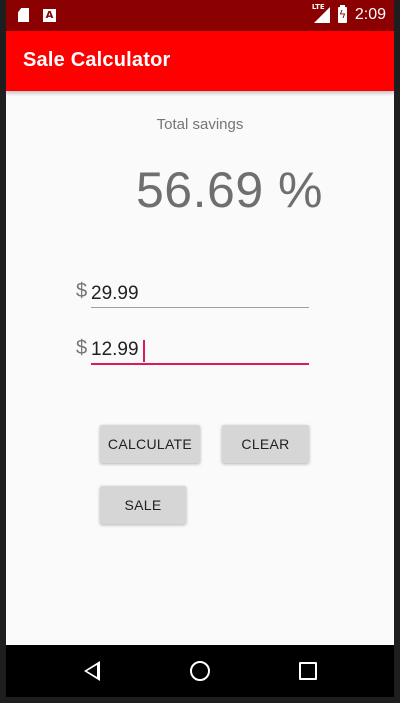 The height and width of the screenshot is (703, 400). What do you see at coordinates (97, 60) in the screenshot?
I see `app-title: Sale Calculator` at bounding box center [97, 60].